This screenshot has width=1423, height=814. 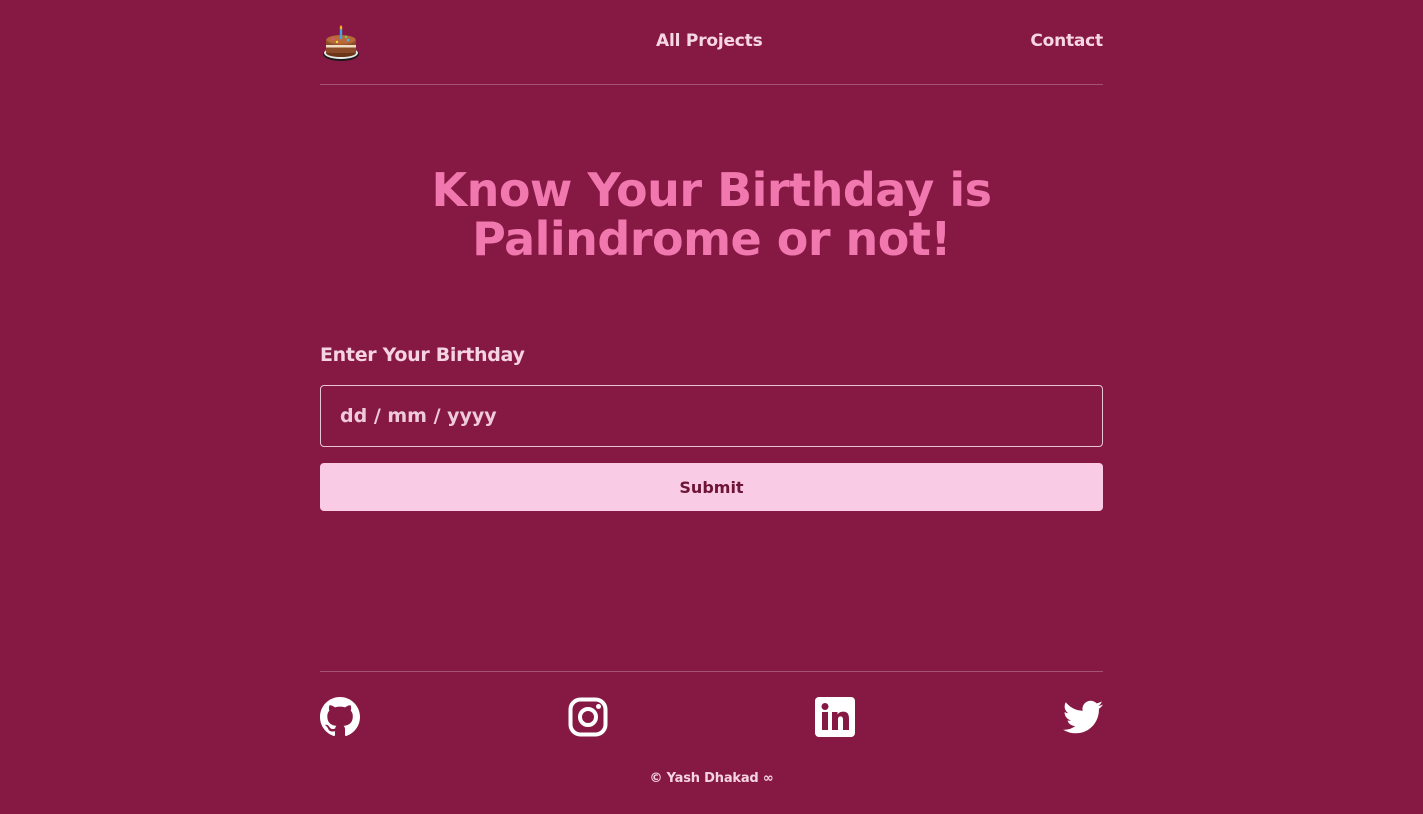 I want to click on submit-button: Submit, so click(x=711, y=487).